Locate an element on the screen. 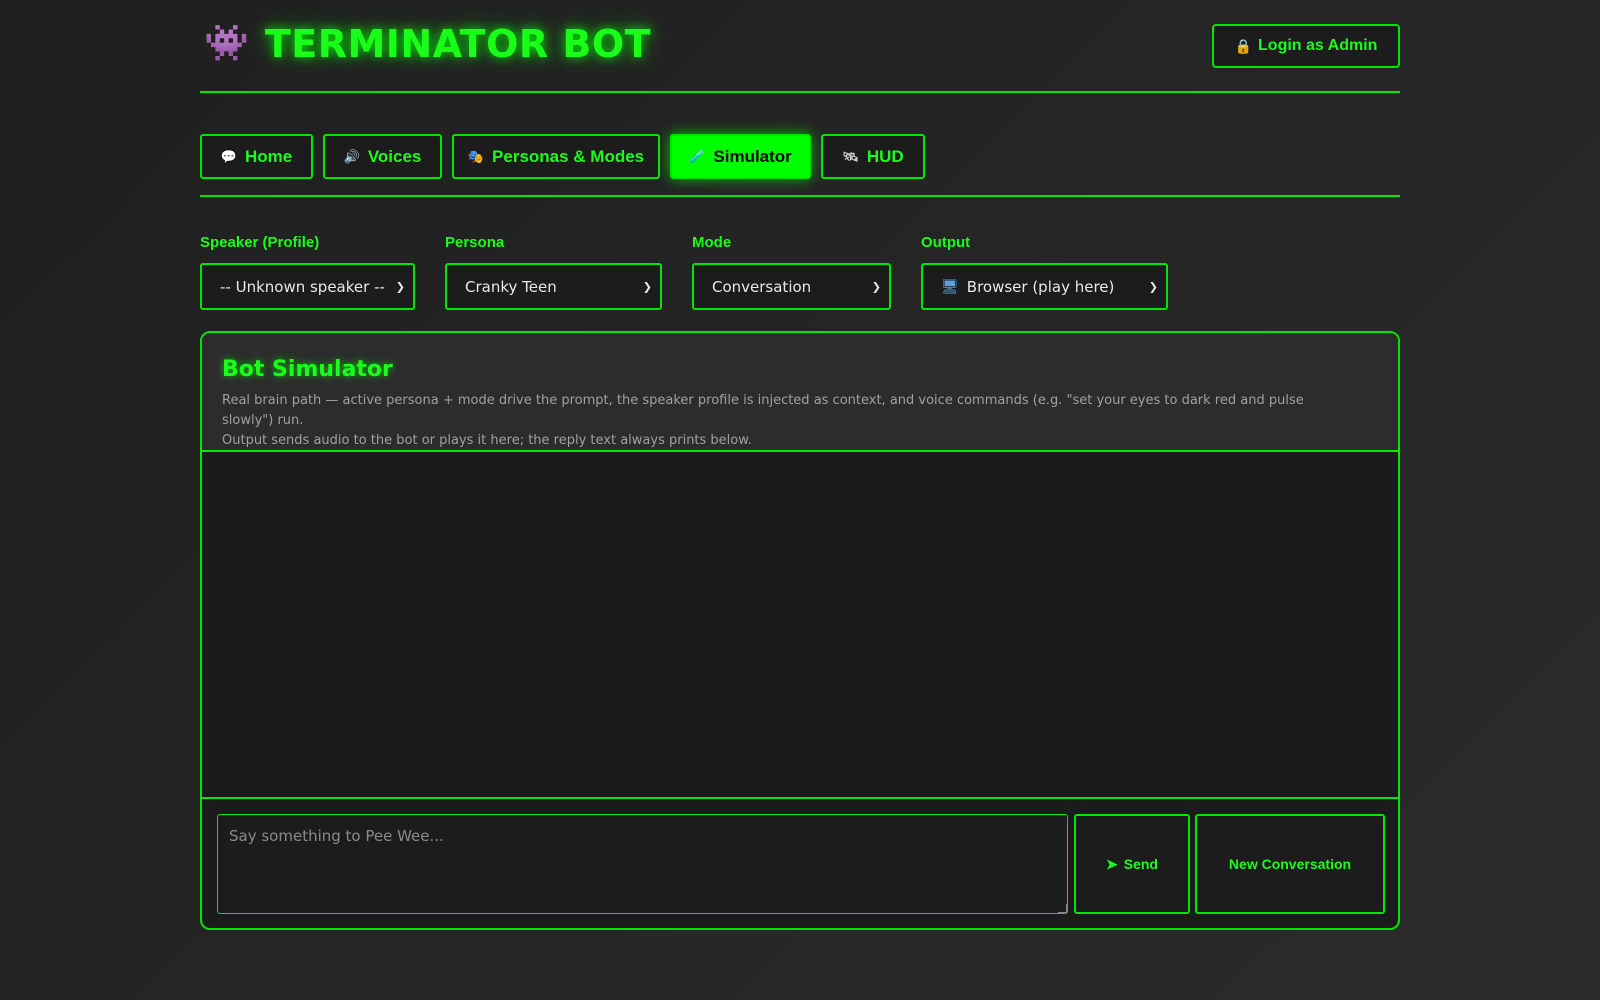 The width and height of the screenshot is (1600, 1000). computer-icon: 🖥 is located at coordinates (950, 286).